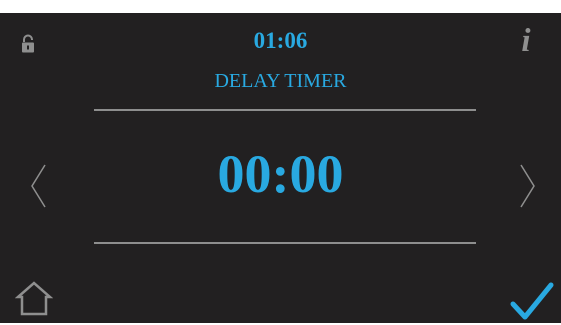  Describe the element at coordinates (528, 186) in the screenshot. I see `chevron-right-icon` at that location.